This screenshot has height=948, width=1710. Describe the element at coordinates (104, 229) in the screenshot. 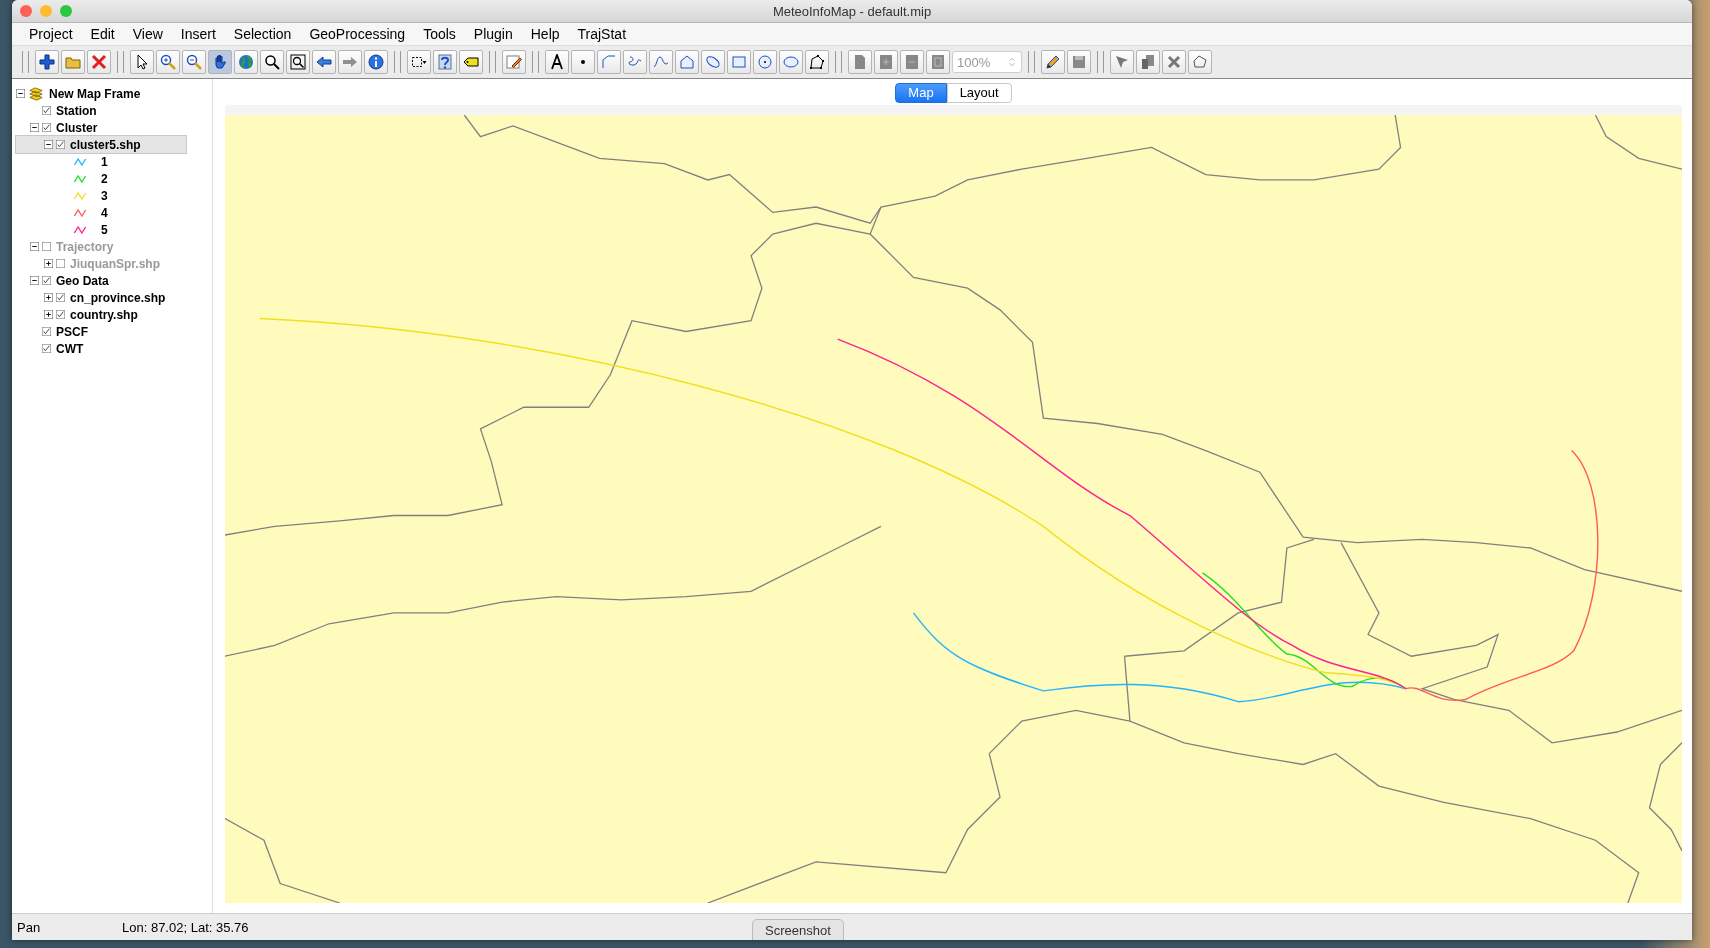

I see `legend-label: 5` at that location.